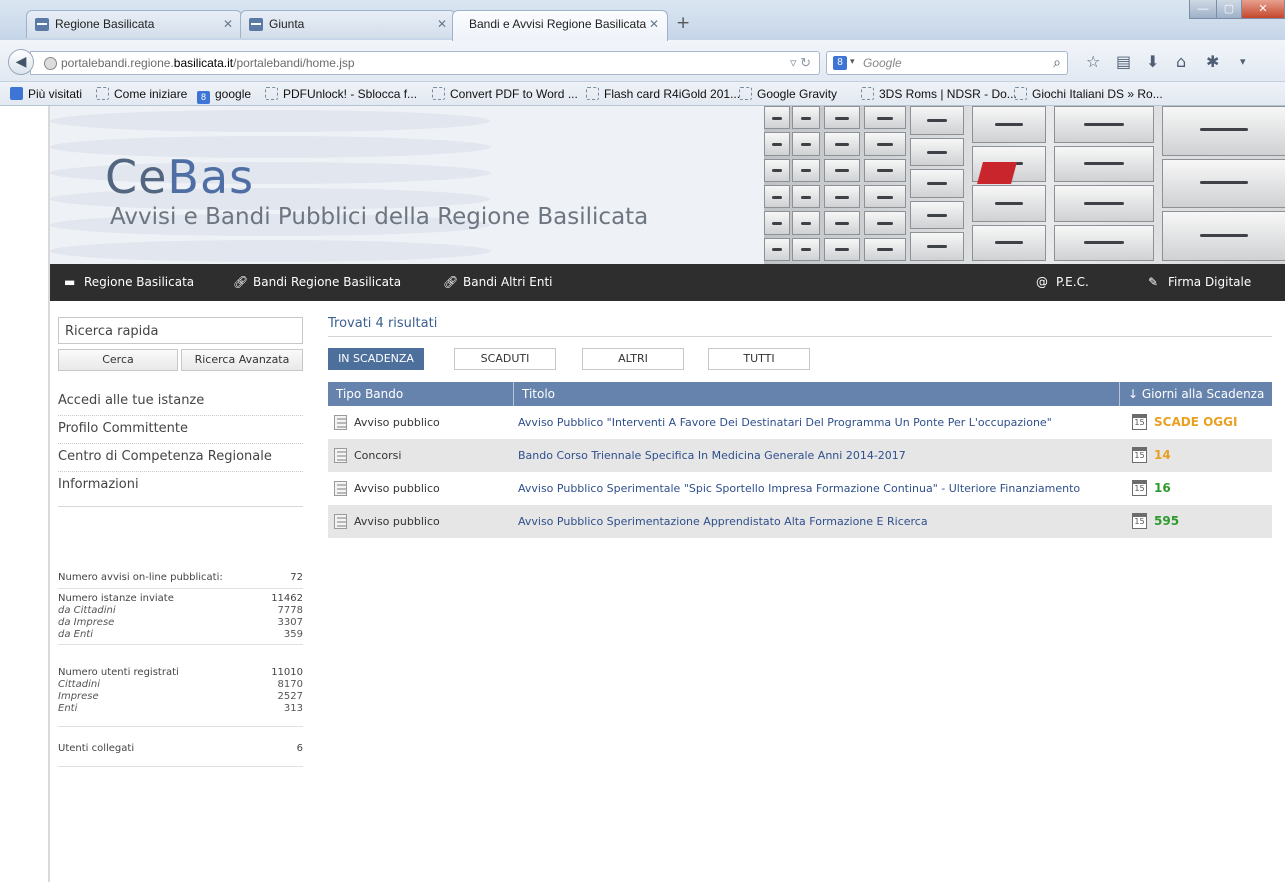 This screenshot has width=1285, height=882. I want to click on search-icon: ⌕, so click(1057, 62).